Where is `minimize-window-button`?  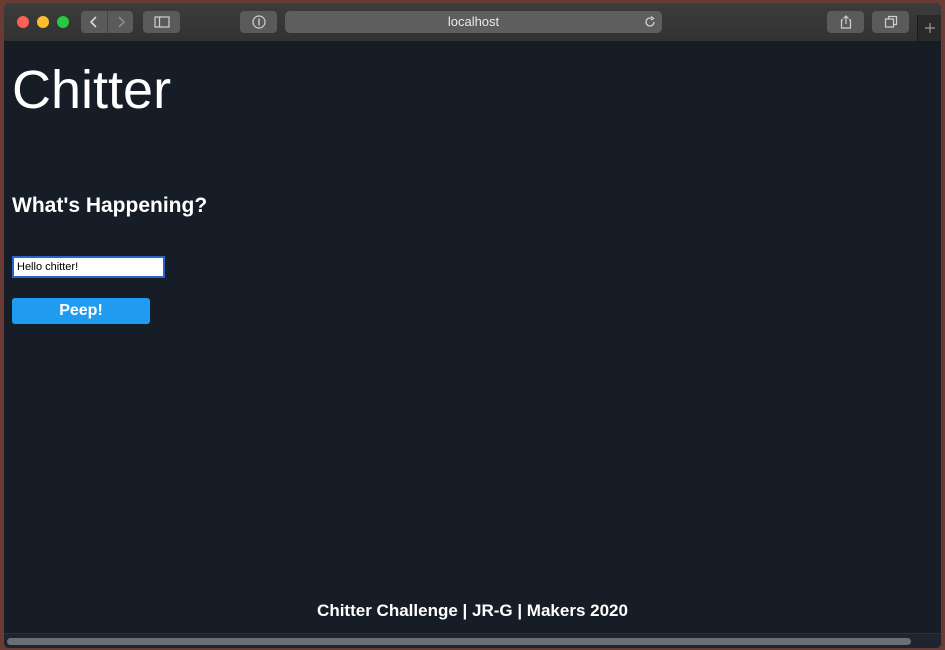 minimize-window-button is located at coordinates (43, 22).